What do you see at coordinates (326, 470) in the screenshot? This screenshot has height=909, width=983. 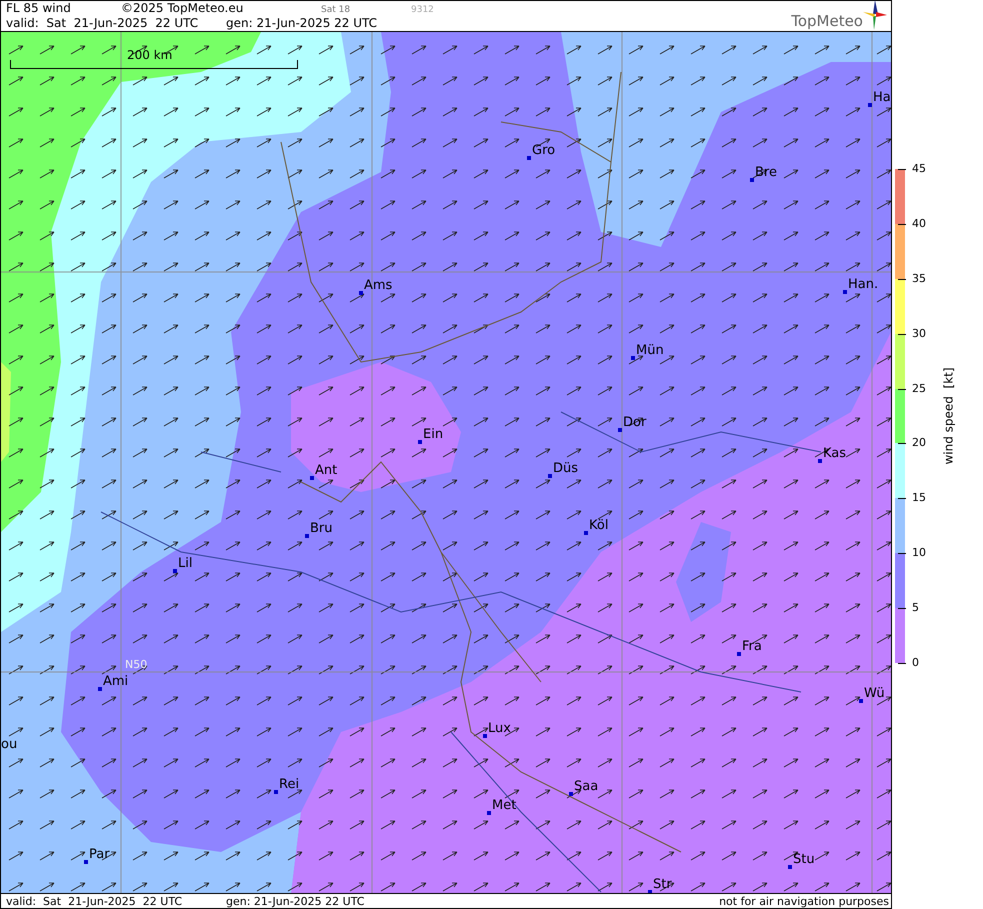 I see `city-label: Ant` at bounding box center [326, 470].